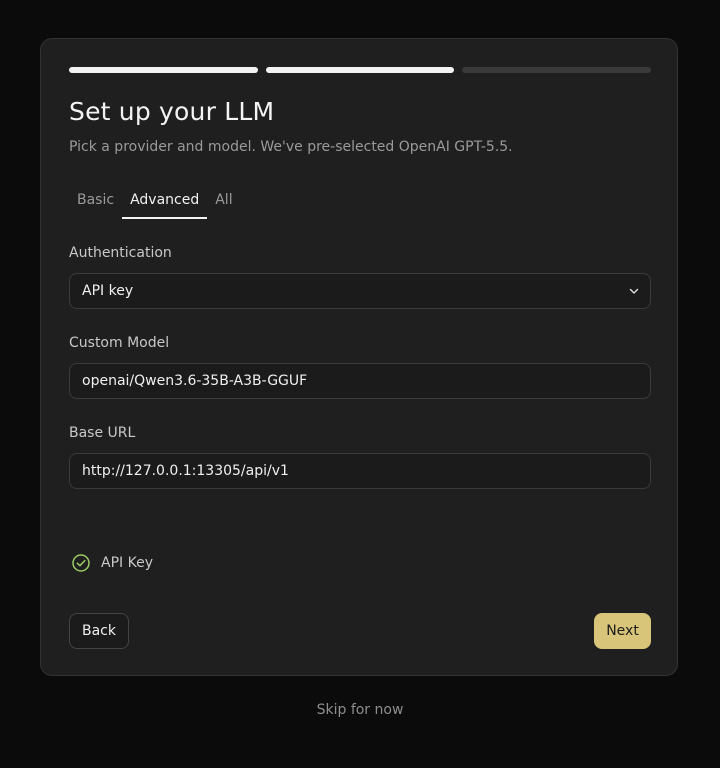  What do you see at coordinates (127, 563) in the screenshot?
I see `api-key-label: API Key` at bounding box center [127, 563].